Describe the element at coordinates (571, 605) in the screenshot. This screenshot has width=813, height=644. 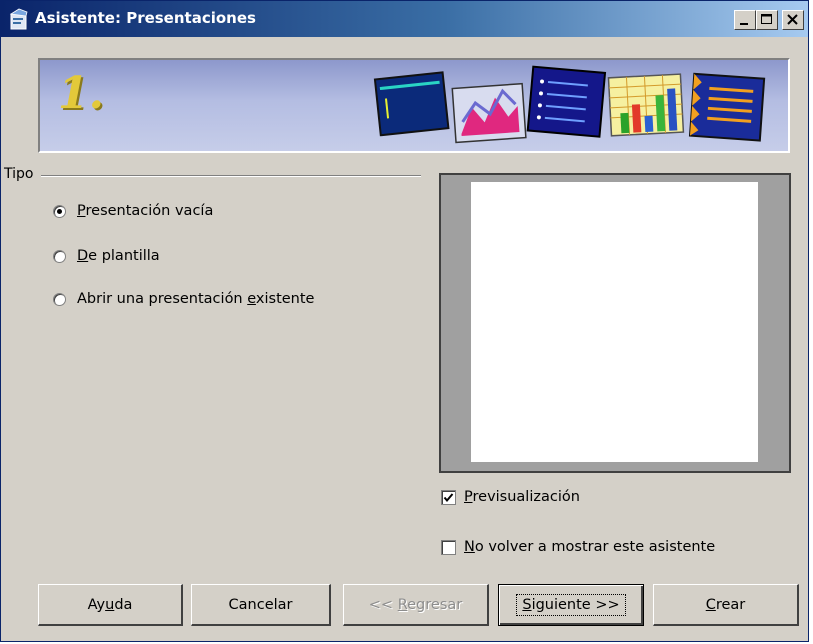
I see `next-button: Siguiente >>` at that location.